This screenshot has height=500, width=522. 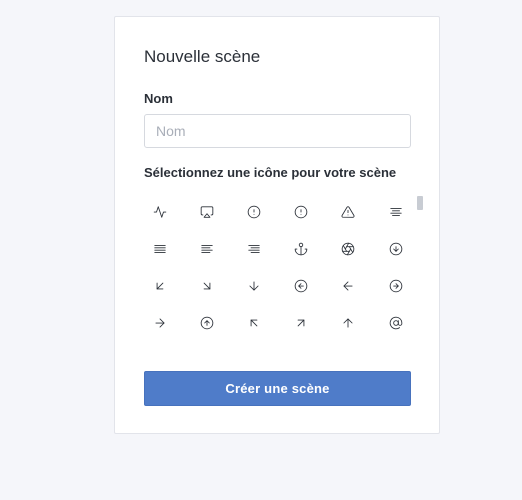 I want to click on dialog-title: Nouvelle scène, so click(x=202, y=56).